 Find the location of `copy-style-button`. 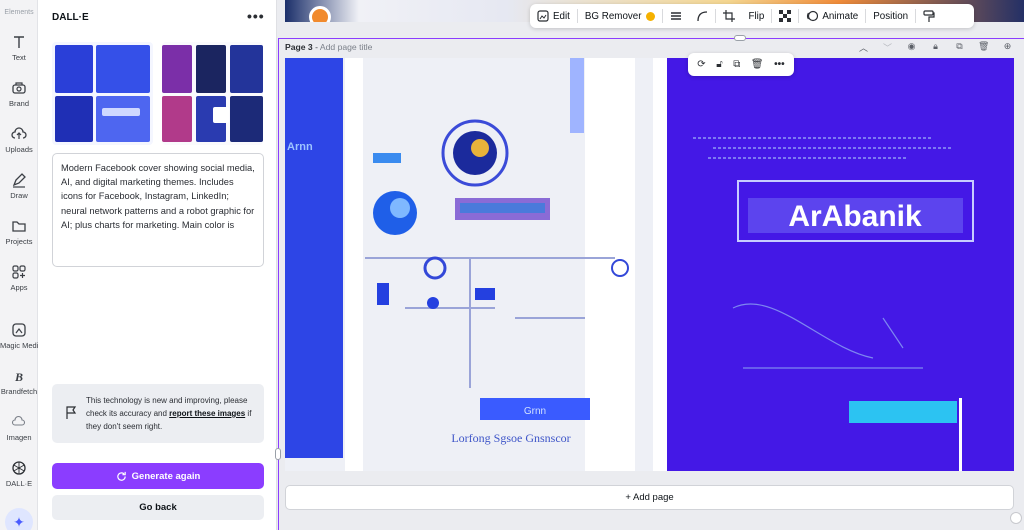

copy-style-button is located at coordinates (929, 16).